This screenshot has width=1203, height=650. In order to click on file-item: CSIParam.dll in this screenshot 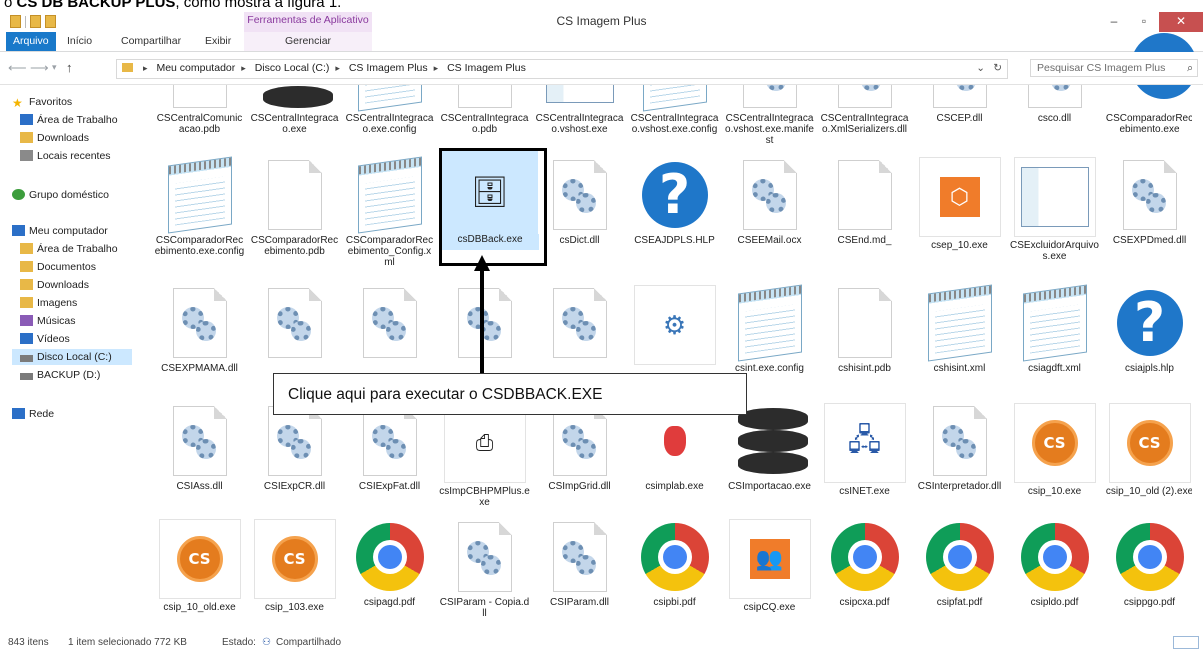, I will do `click(579, 563)`.